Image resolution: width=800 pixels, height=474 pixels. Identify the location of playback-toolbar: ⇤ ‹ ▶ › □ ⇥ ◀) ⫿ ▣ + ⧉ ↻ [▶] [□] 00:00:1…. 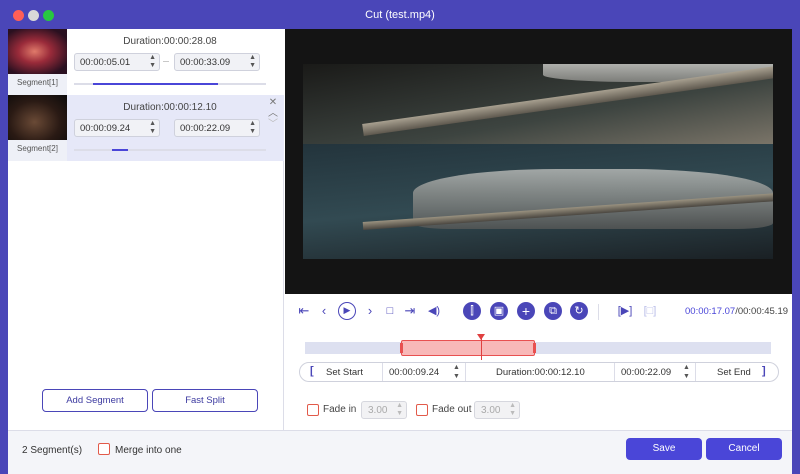
(538, 314).